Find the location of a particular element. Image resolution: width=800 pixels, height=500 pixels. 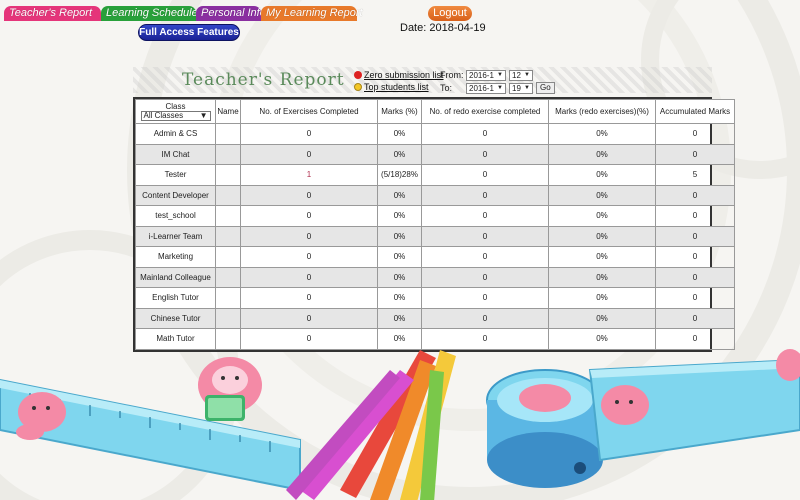

tab-my-learning-report: My Learning Report is located at coordinates (312, 13).